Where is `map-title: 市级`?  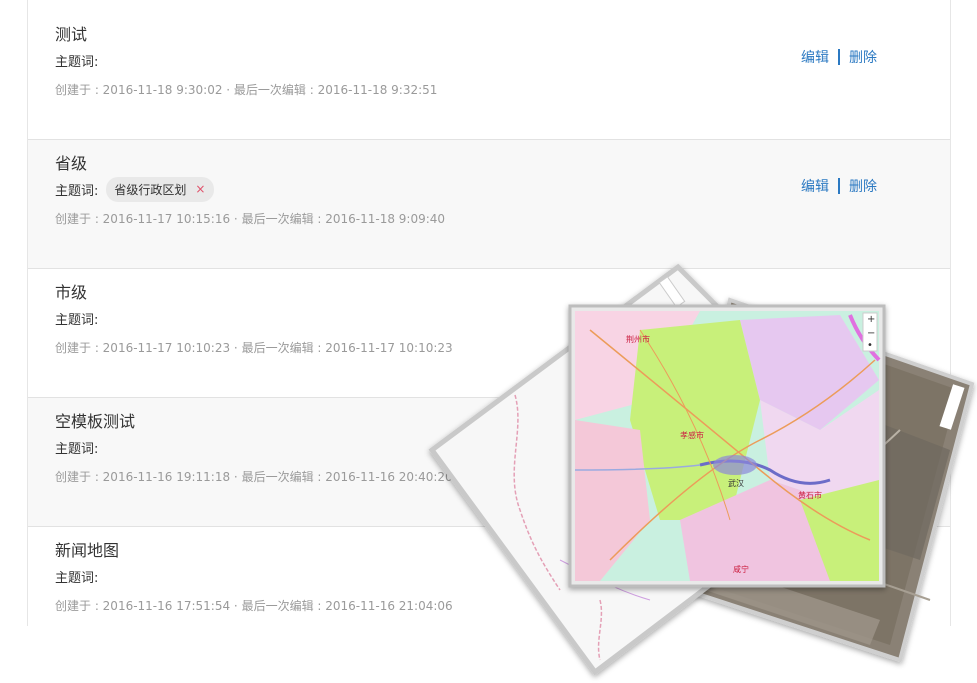 map-title: 市级 is located at coordinates (71, 291).